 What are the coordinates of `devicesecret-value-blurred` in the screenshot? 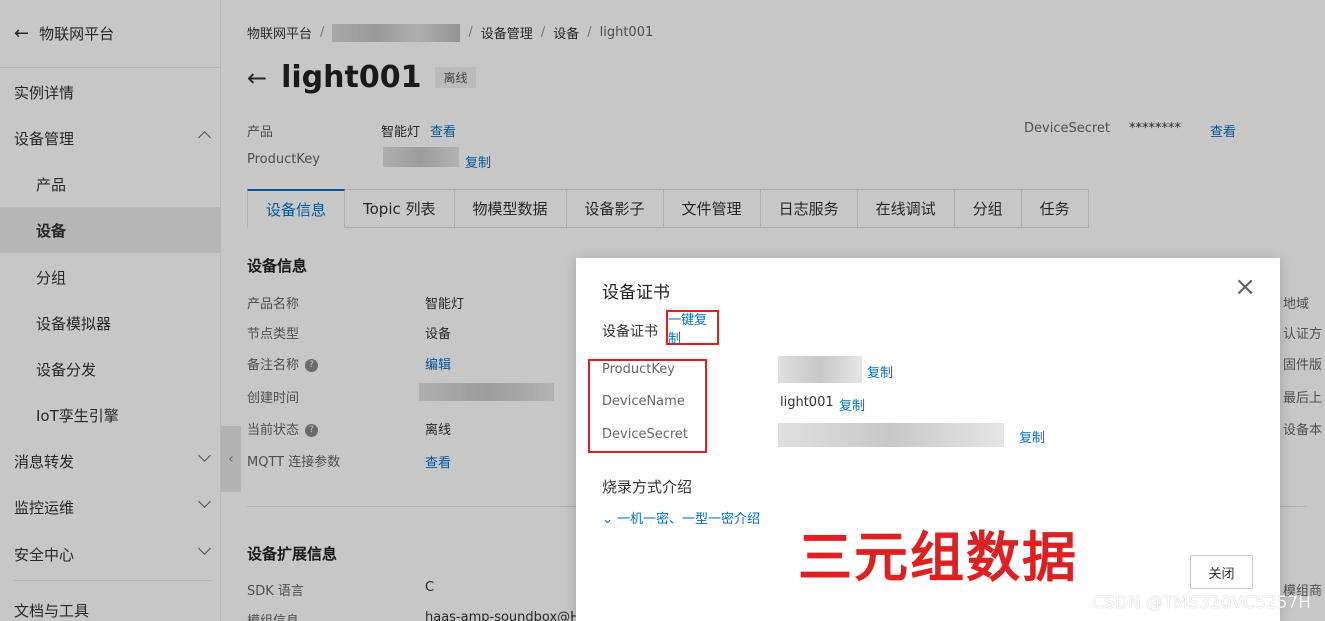 It's located at (891, 435).